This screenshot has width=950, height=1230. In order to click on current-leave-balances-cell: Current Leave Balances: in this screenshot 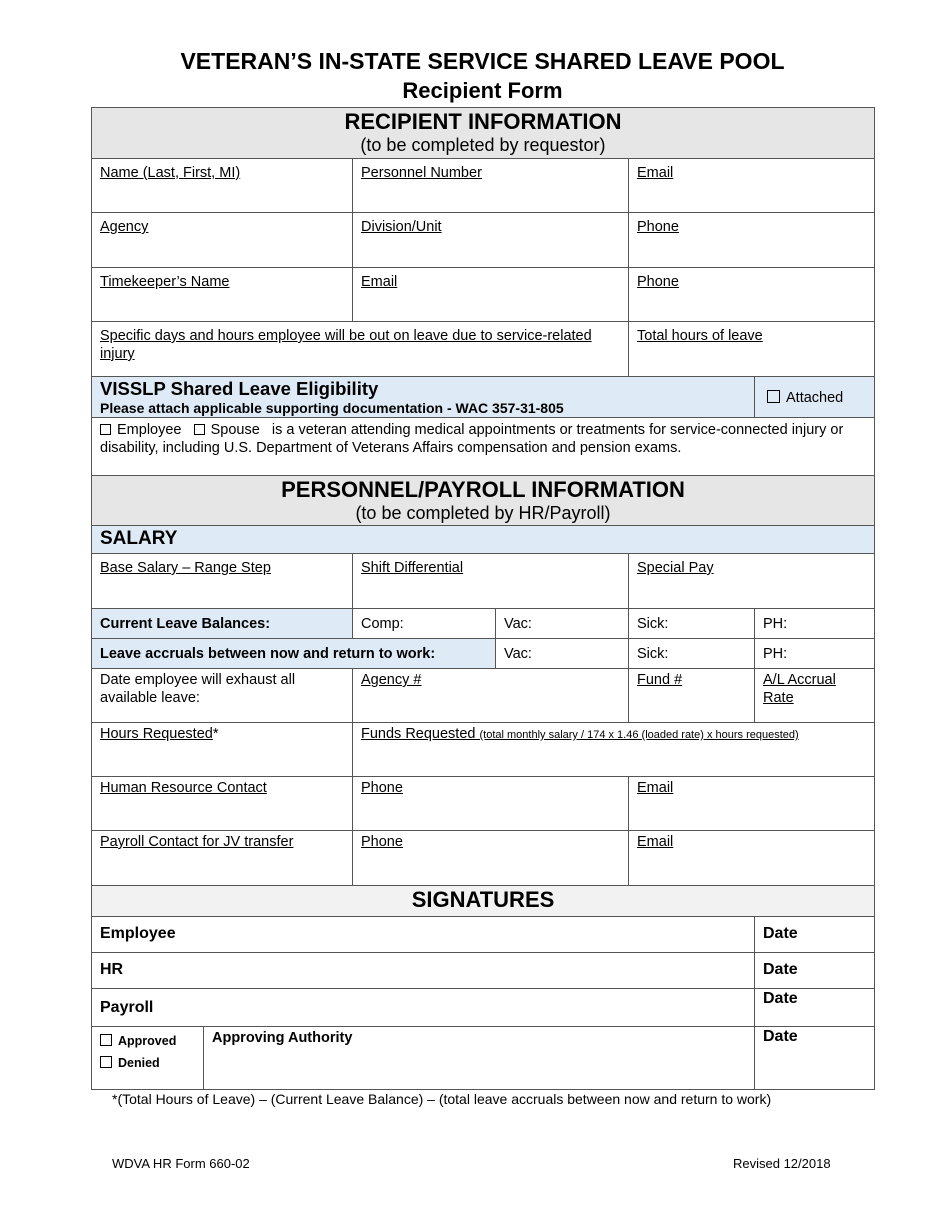, I will do `click(222, 623)`.